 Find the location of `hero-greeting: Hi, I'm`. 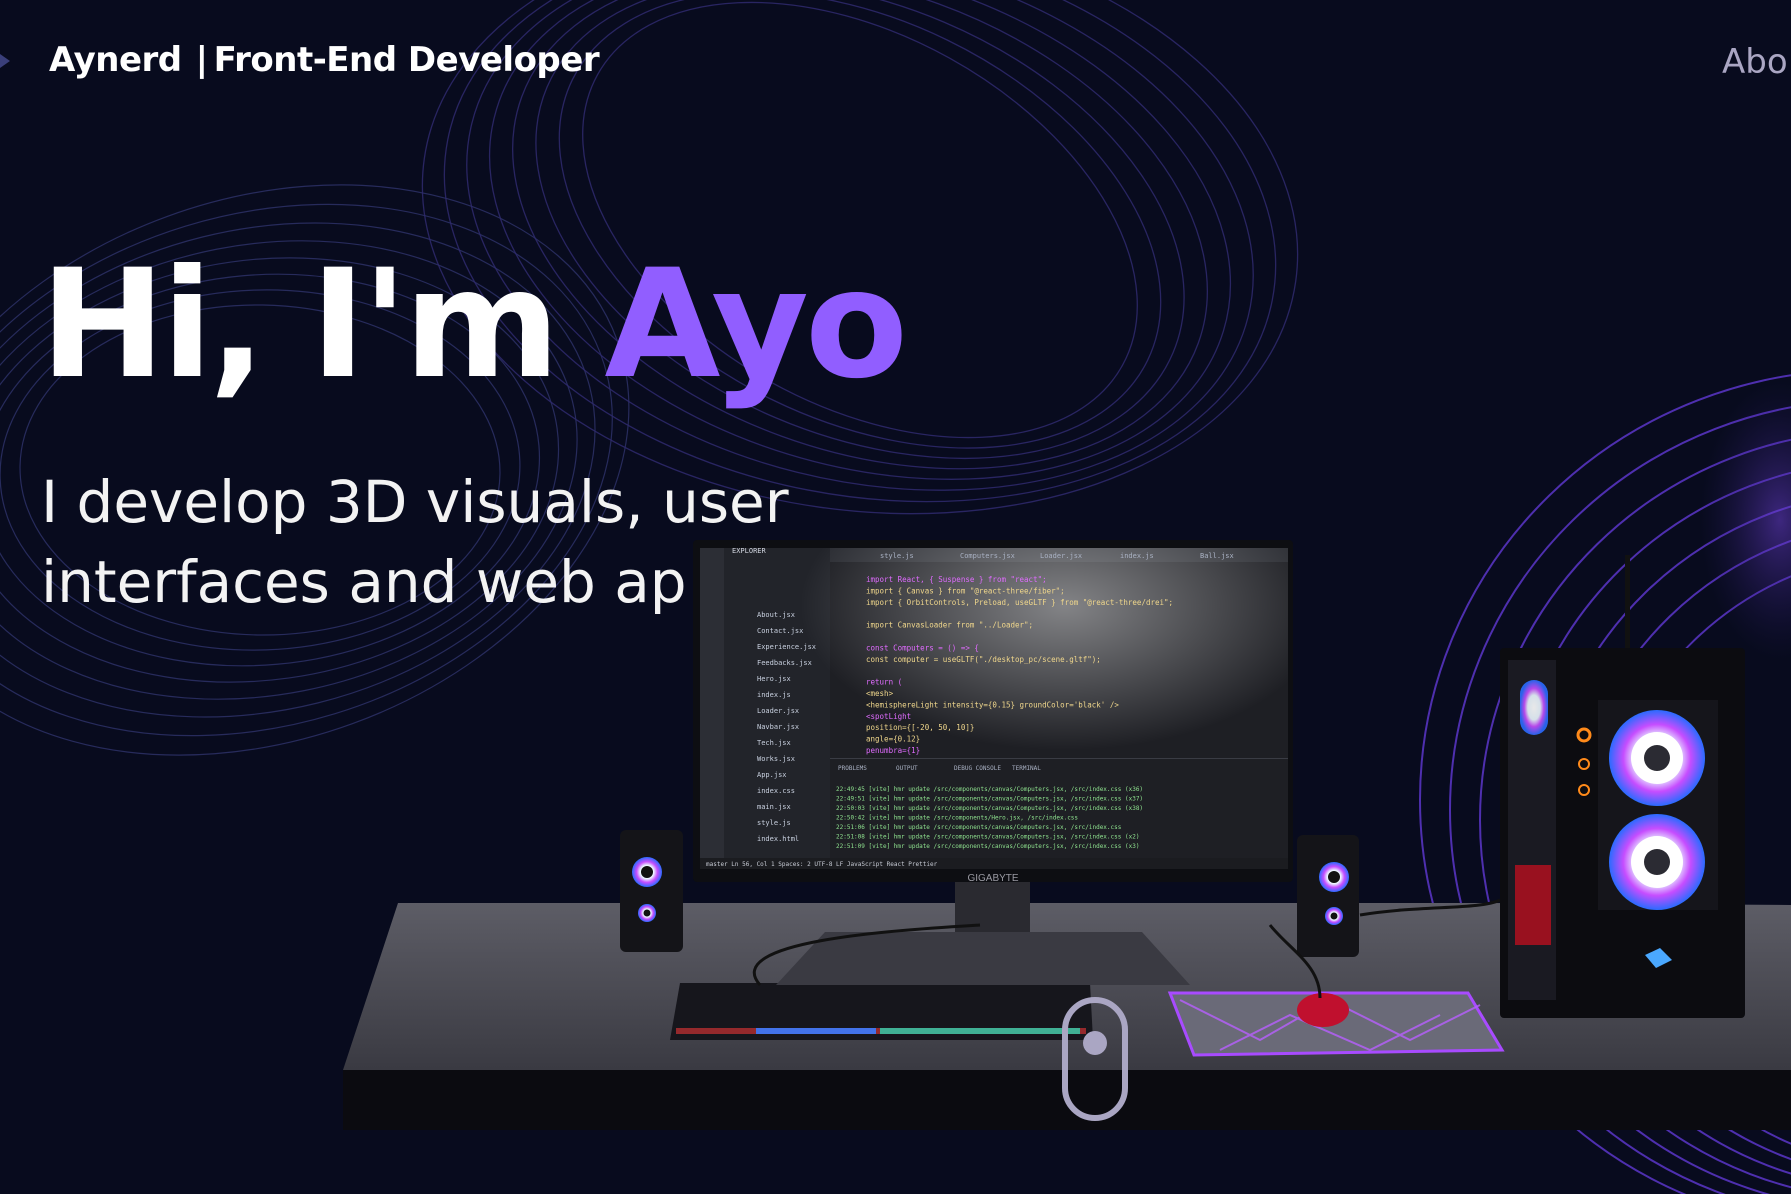

hero-greeting: Hi, I'm is located at coordinates (322, 325).